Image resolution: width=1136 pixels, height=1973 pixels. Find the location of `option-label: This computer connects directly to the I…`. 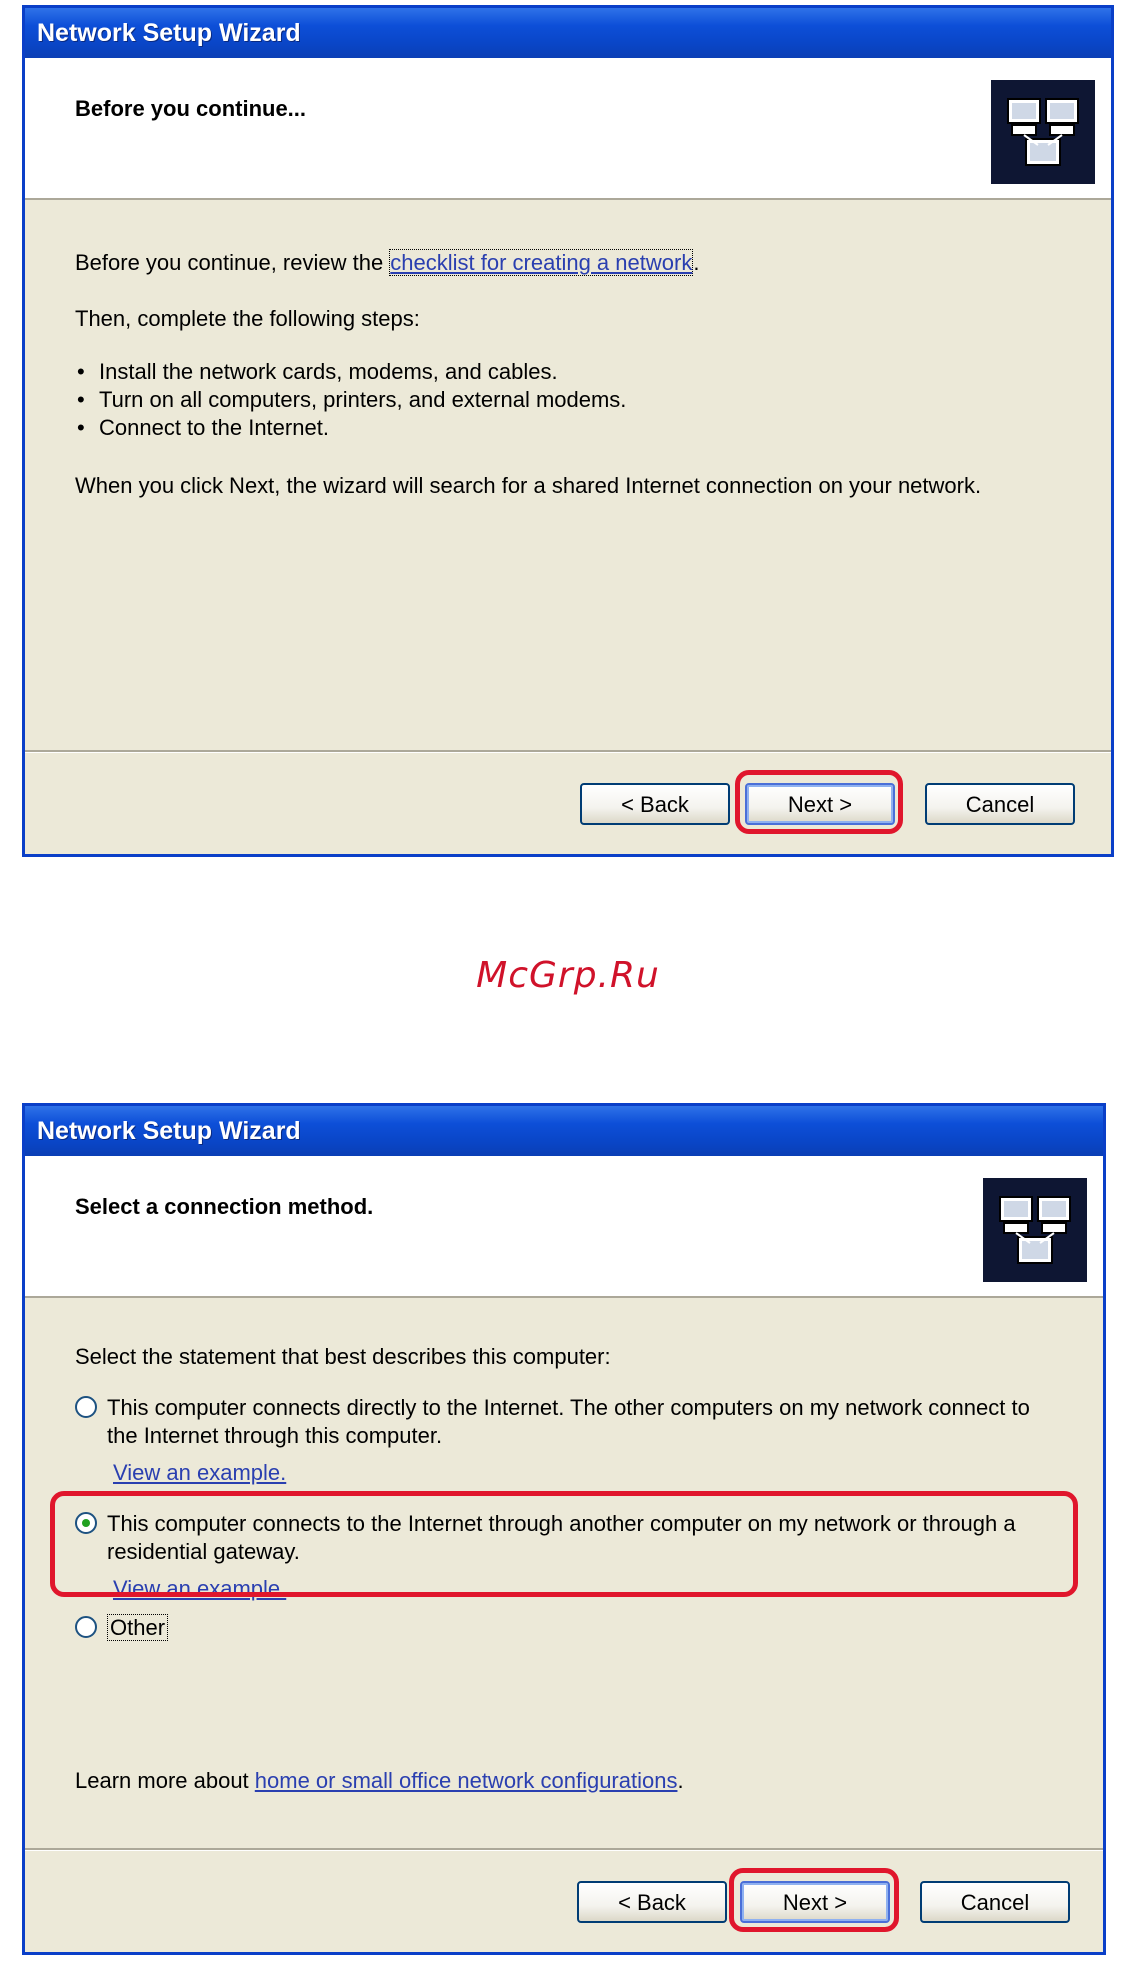

option-label: This computer connects directly to the I… is located at coordinates (568, 1421).